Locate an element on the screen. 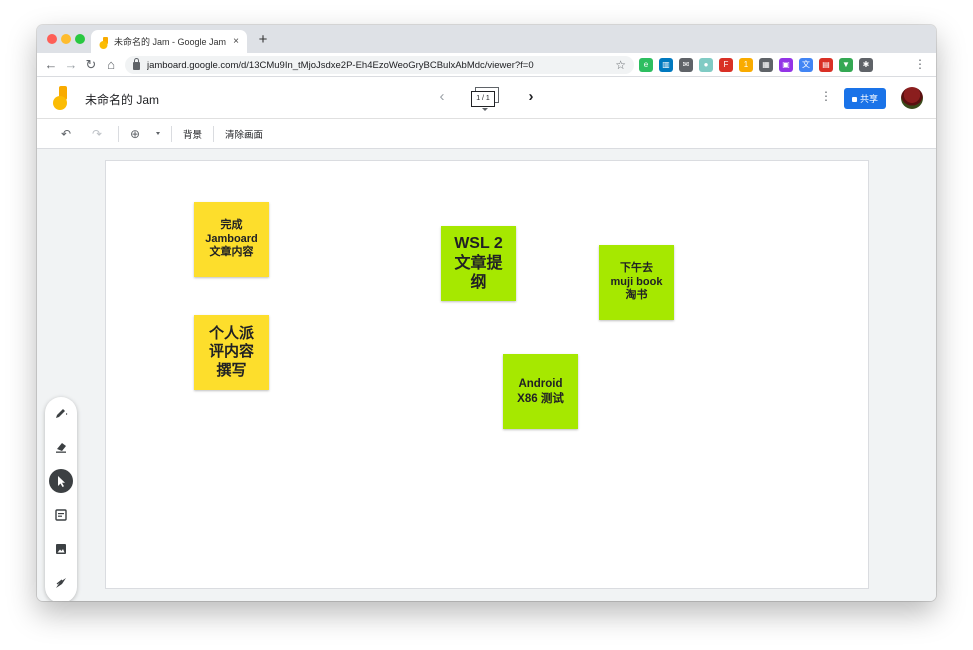 The height and width of the screenshot is (650, 973). sticky-note-tool-icon is located at coordinates (61, 515).